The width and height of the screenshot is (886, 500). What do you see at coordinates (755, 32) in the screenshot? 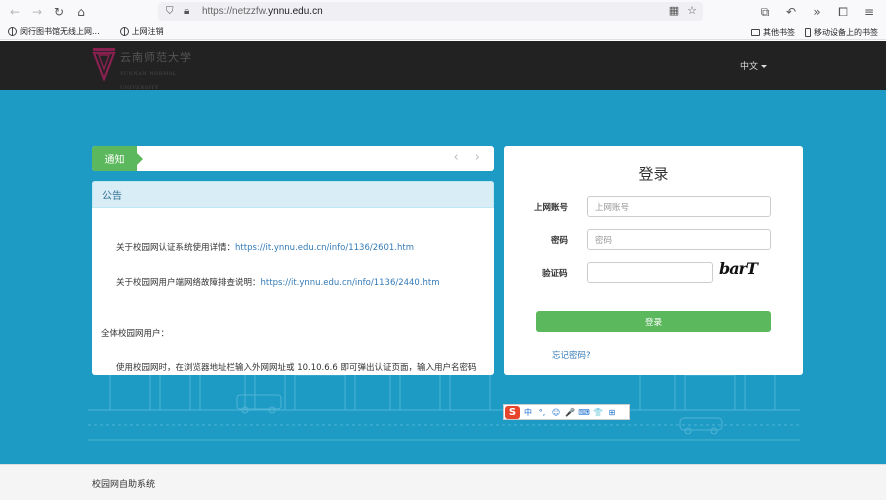
I see `folder-icon` at bounding box center [755, 32].